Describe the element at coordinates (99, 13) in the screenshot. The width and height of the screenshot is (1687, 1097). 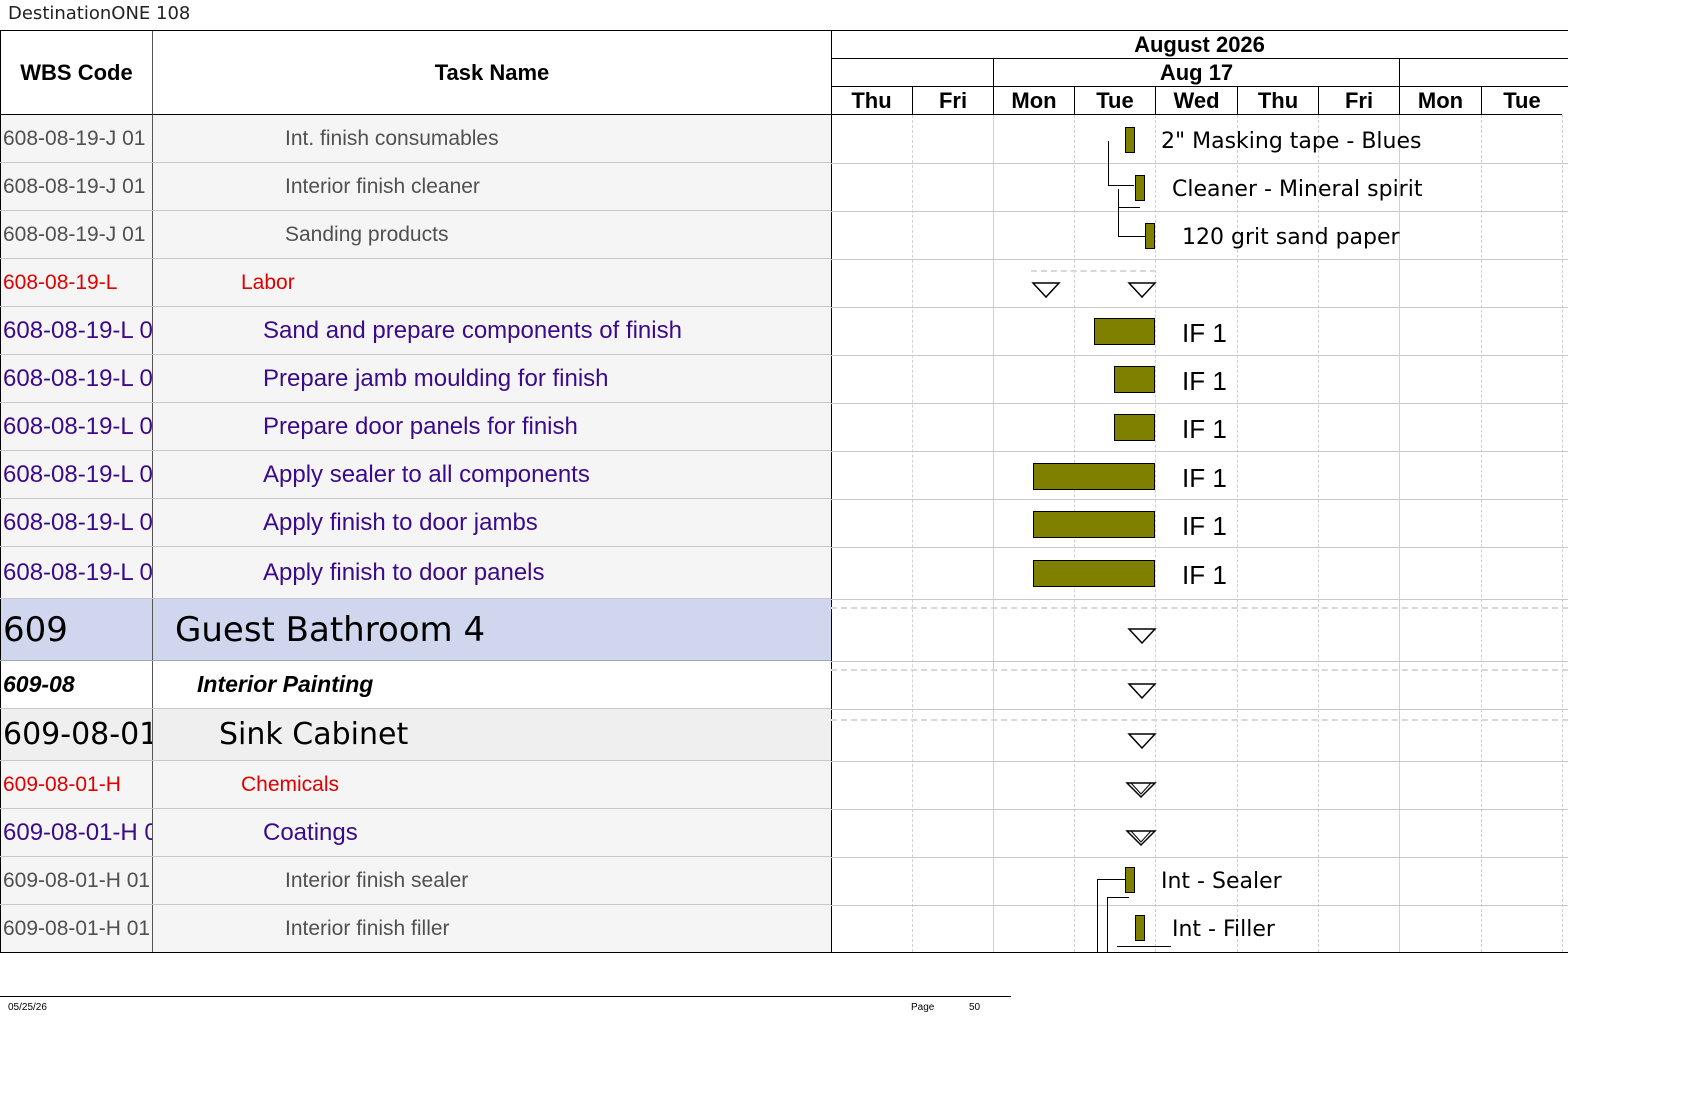
I see `document-title: DestinationONE 108` at that location.